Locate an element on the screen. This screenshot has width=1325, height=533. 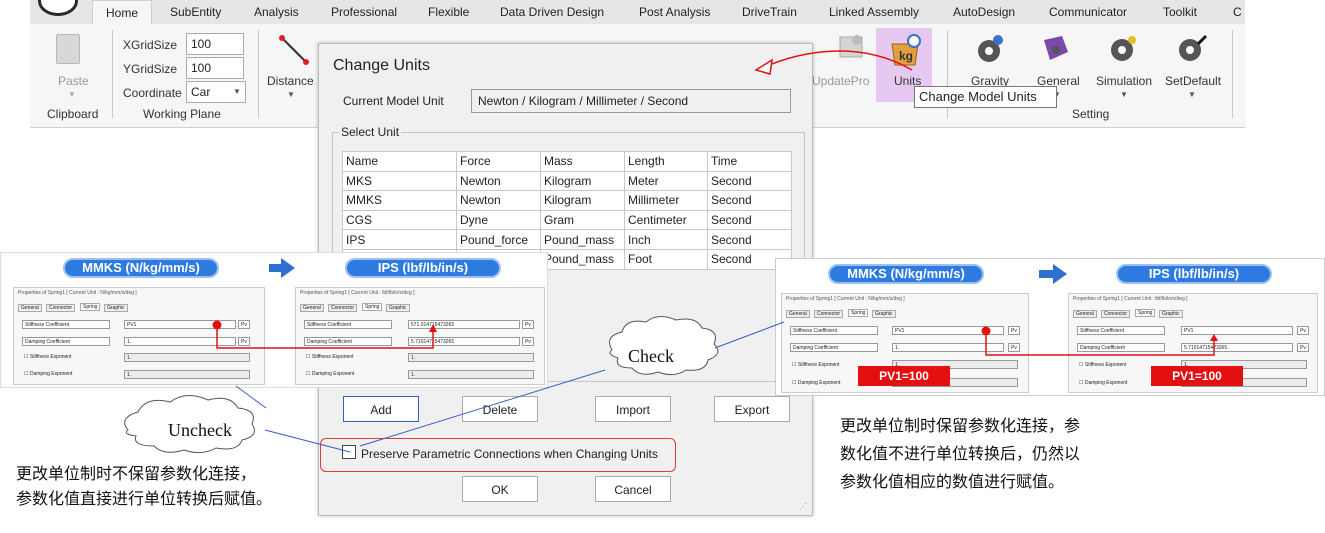
left-note-line2: 参数化值直接进行单位转换后赋值。 is located at coordinates (144, 498).